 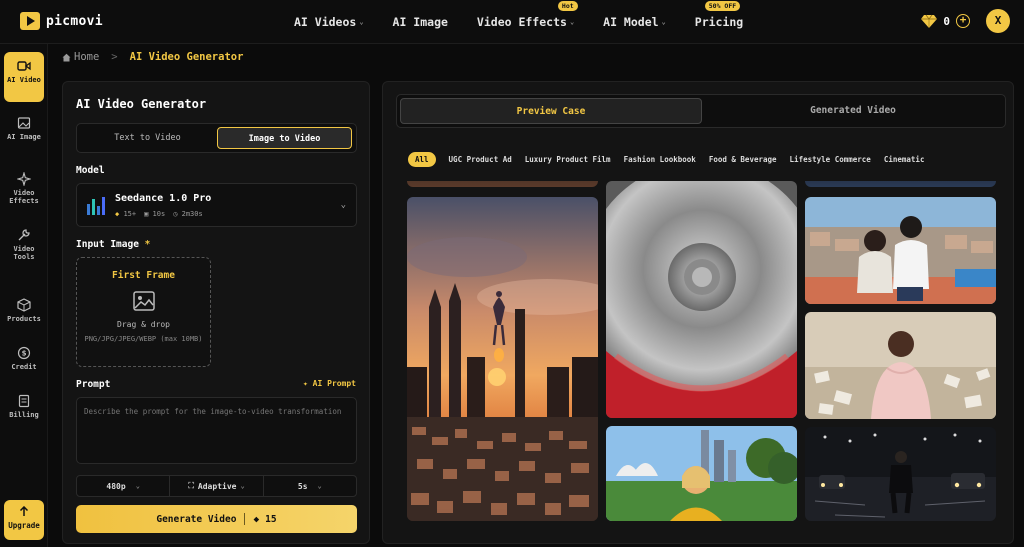 What do you see at coordinates (900, 365) in the screenshot?
I see `preview-thumbnail-fashion` at bounding box center [900, 365].